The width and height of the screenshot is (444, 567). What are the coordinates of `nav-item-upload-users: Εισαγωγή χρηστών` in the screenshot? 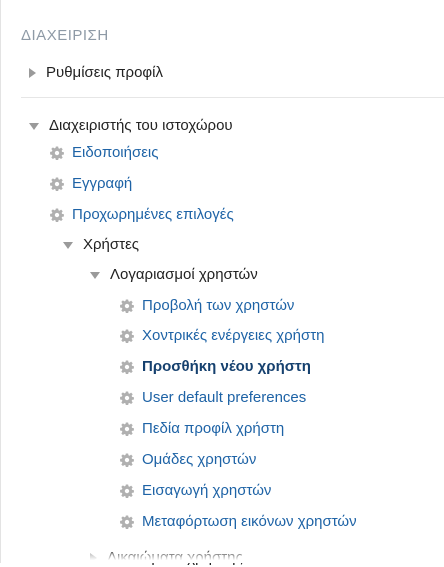 It's located at (195, 491).